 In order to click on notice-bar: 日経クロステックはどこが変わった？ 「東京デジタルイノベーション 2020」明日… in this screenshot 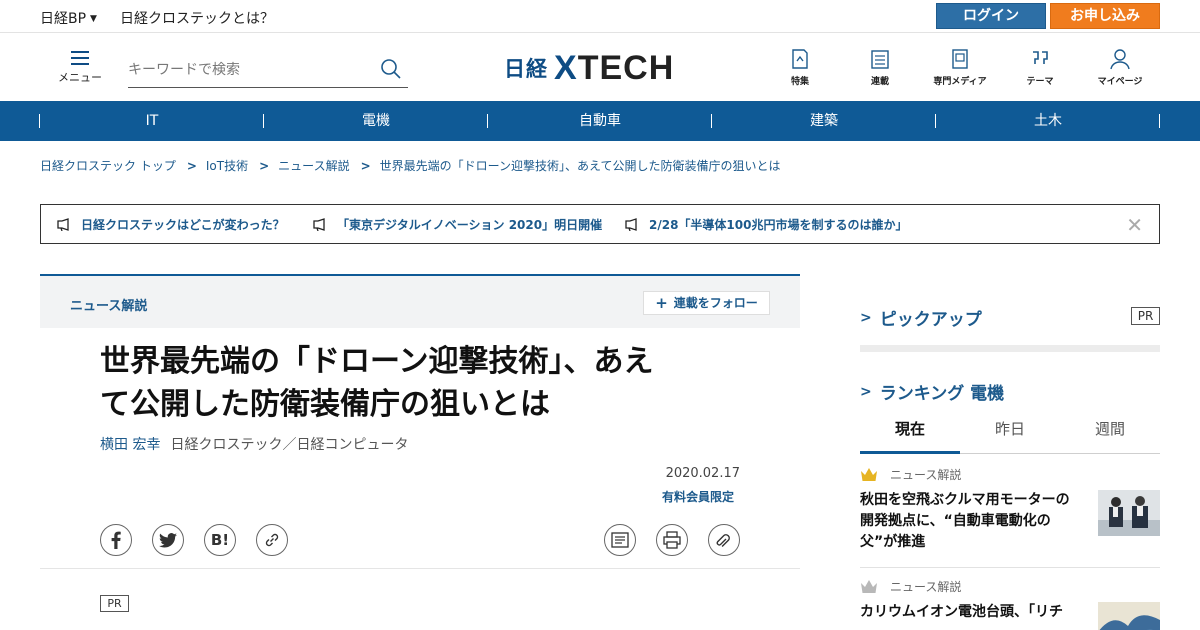, I will do `click(600, 224)`.